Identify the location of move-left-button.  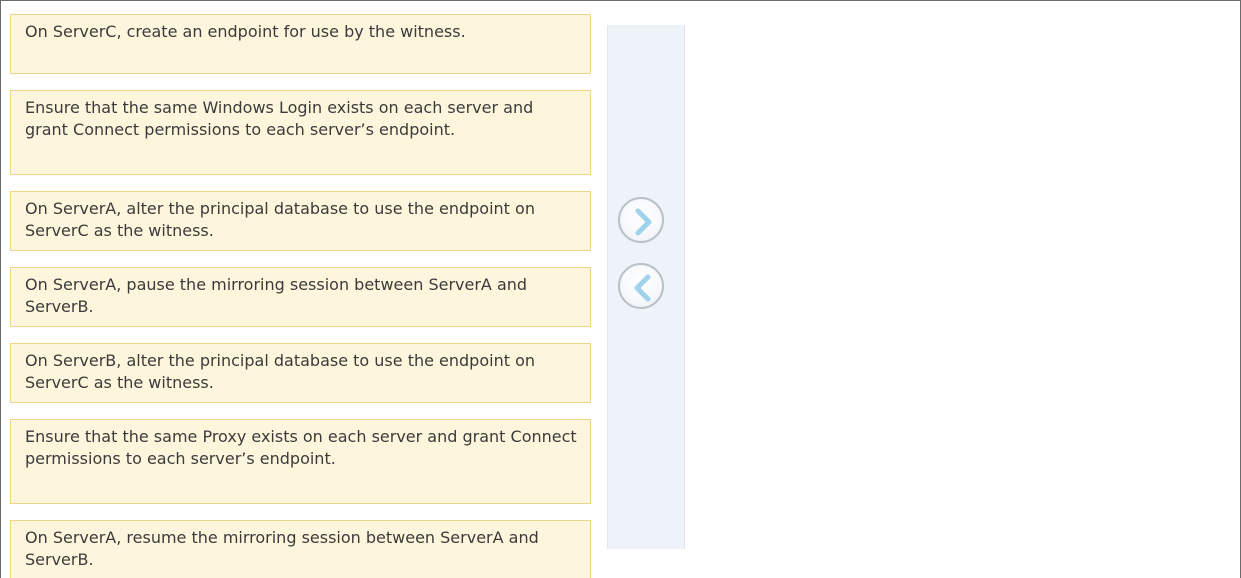
(641, 286).